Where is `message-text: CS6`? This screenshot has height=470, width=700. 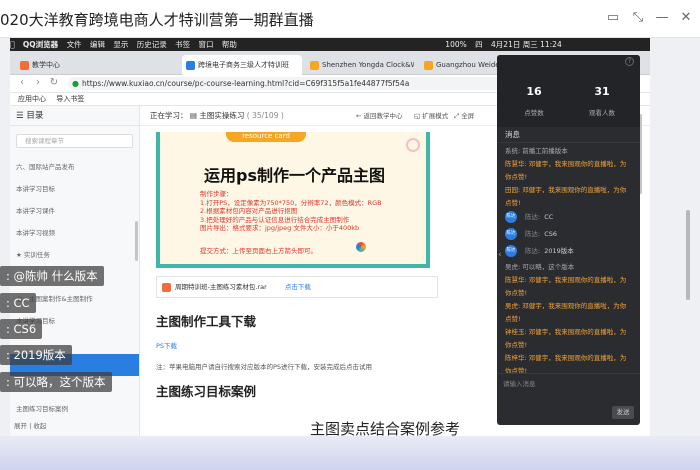 message-text: CS6 is located at coordinates (551, 234).